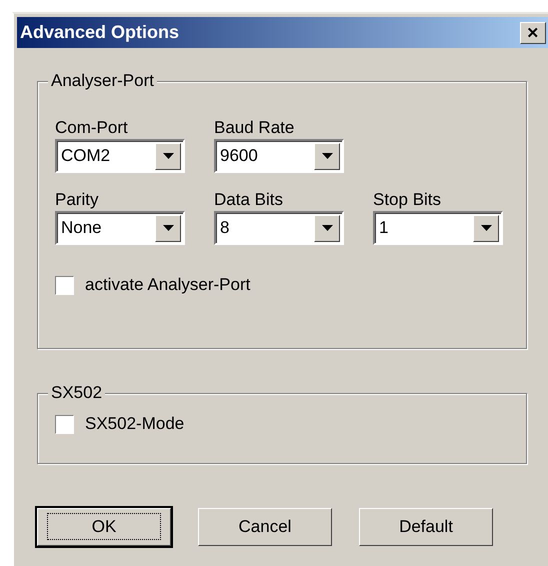  Describe the element at coordinates (77, 200) in the screenshot. I see `field-label: Parity` at that location.